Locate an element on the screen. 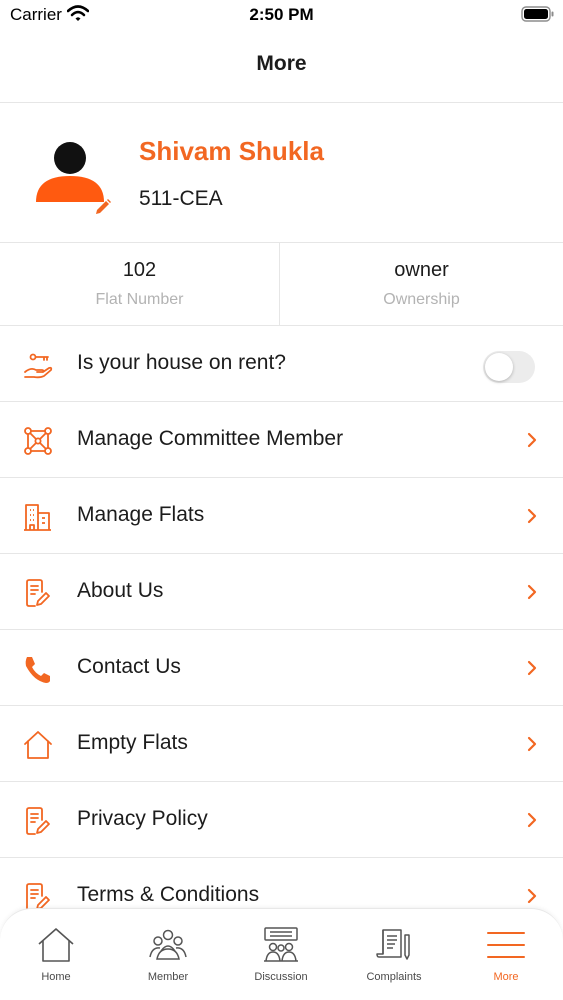 The image size is (563, 1000). flat-number-label: Flat Number is located at coordinates (139, 299).